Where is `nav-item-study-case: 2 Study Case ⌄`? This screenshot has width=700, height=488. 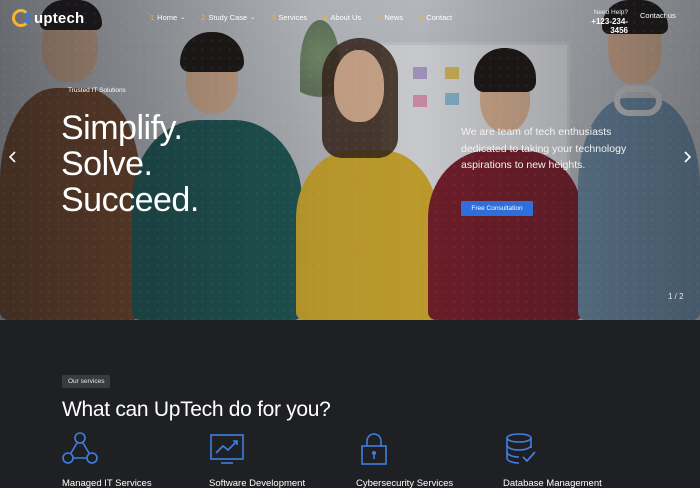
nav-item-study-case: 2 Study Case ⌄ is located at coordinates (228, 17).